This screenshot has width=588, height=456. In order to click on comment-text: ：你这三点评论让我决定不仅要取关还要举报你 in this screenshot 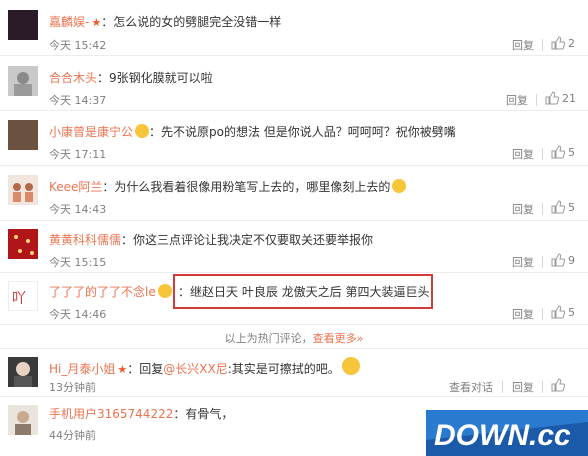, I will do `click(247, 240)`.